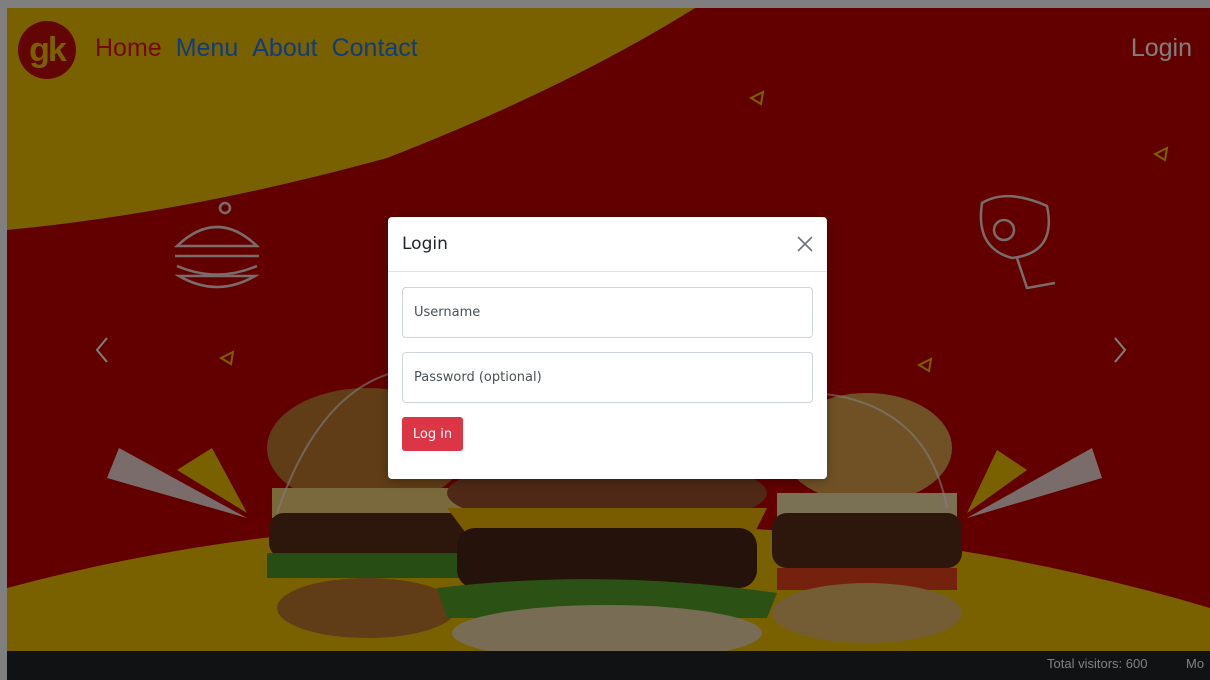 This screenshot has width=1210, height=680. Describe the element at coordinates (432, 434) in the screenshot. I see `login-submit-button: Log in` at that location.